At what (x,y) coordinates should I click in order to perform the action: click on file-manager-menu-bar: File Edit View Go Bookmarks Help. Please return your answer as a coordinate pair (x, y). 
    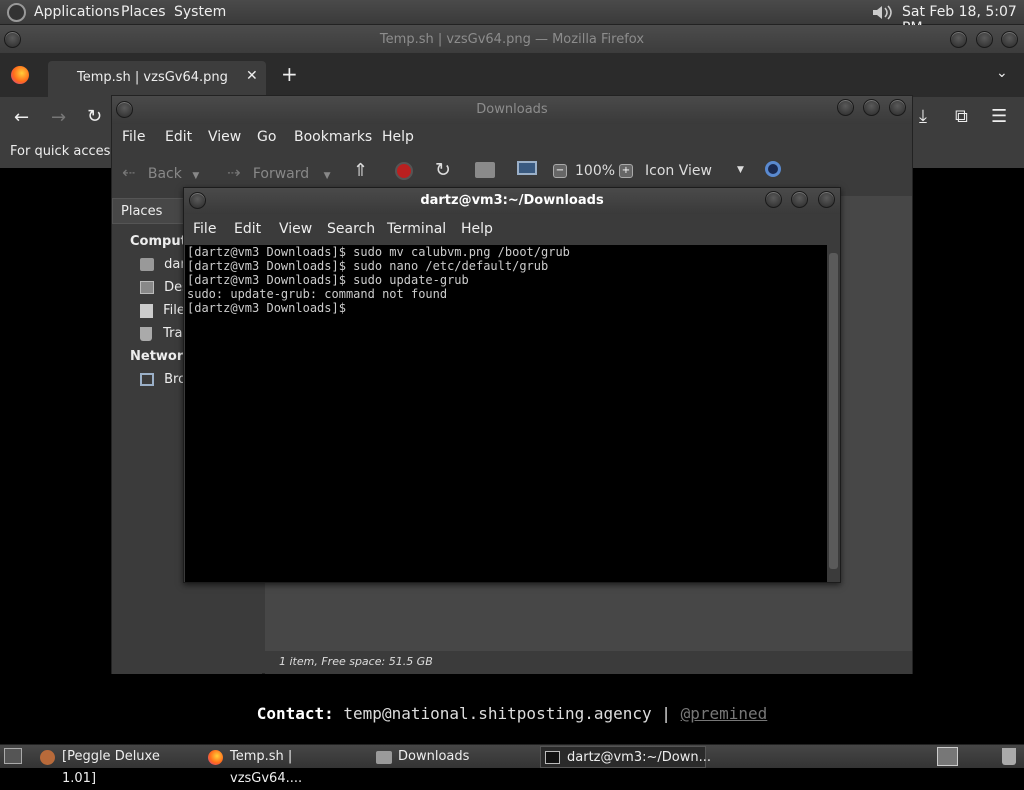
    Looking at the image, I should click on (512, 138).